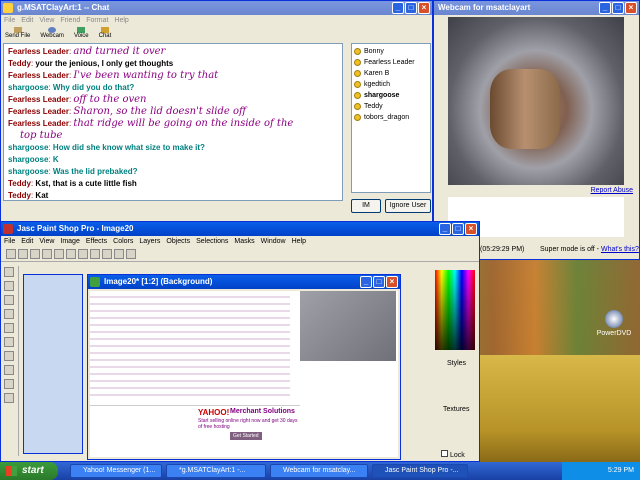 Image resolution: width=640 pixels, height=480 pixels. I want to click on psp-menu-view: View, so click(46, 242).